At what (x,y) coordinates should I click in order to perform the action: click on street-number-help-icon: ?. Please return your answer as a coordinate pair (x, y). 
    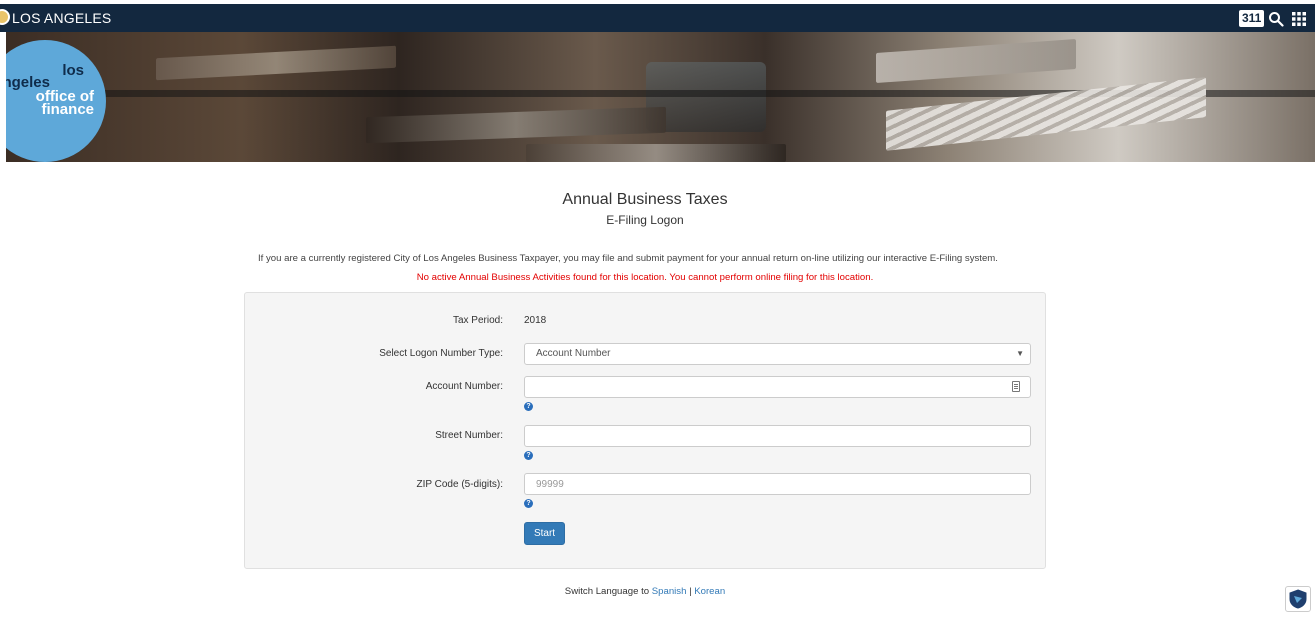
    Looking at the image, I should click on (528, 455).